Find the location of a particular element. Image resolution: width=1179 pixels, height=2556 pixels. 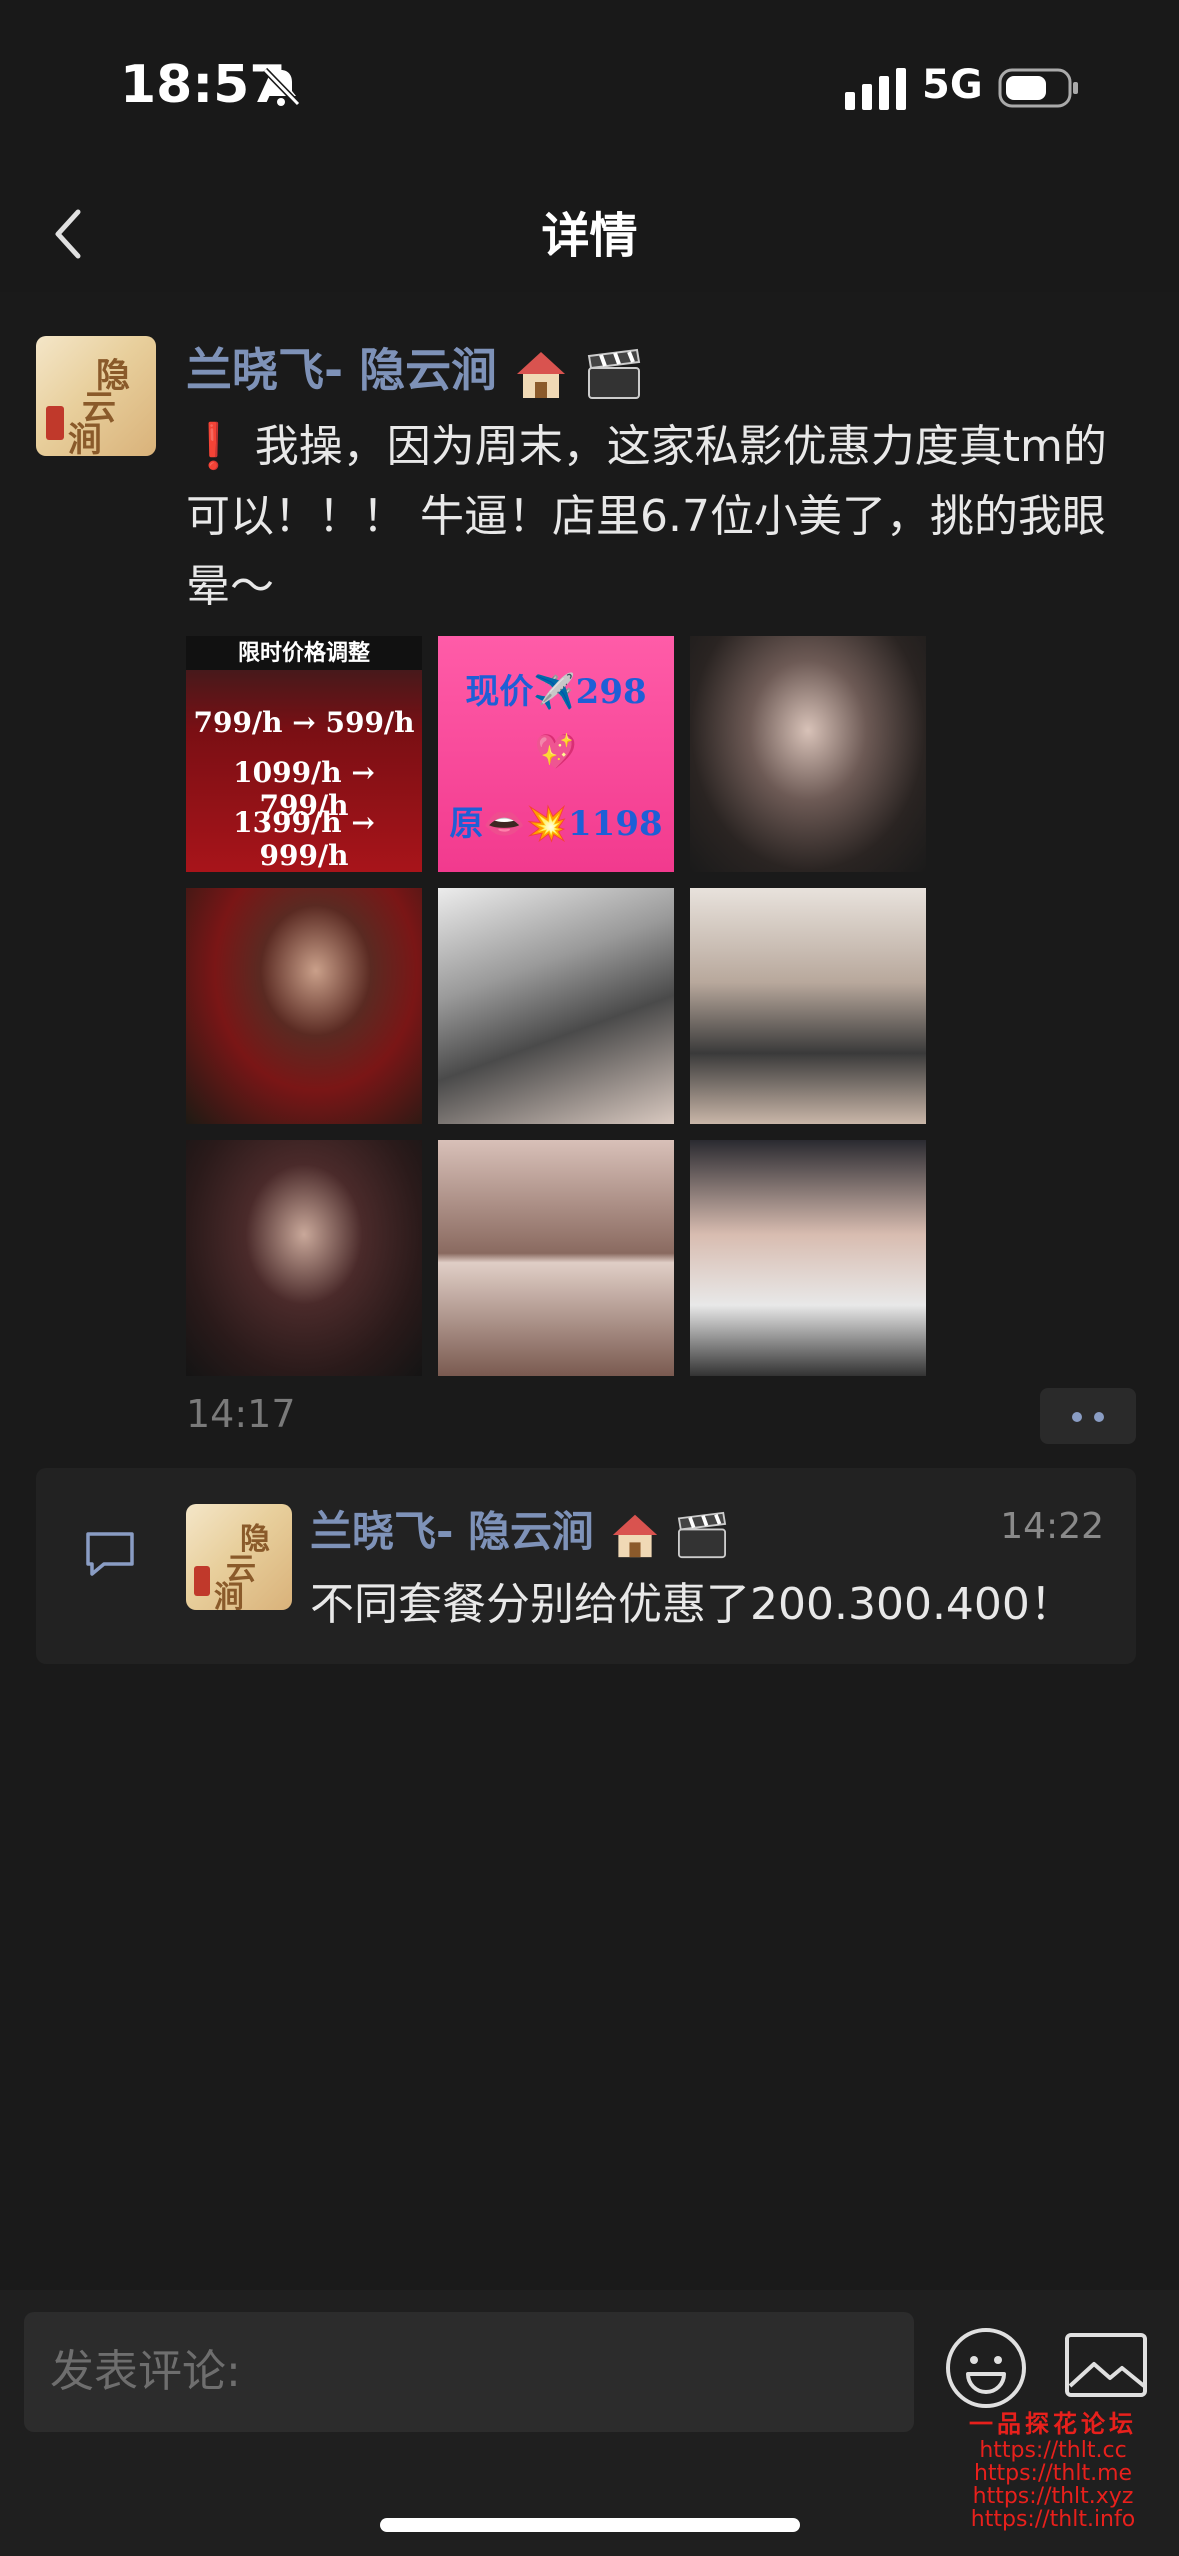

commenter-avatar: 隐 云 涧 is located at coordinates (239, 1557).